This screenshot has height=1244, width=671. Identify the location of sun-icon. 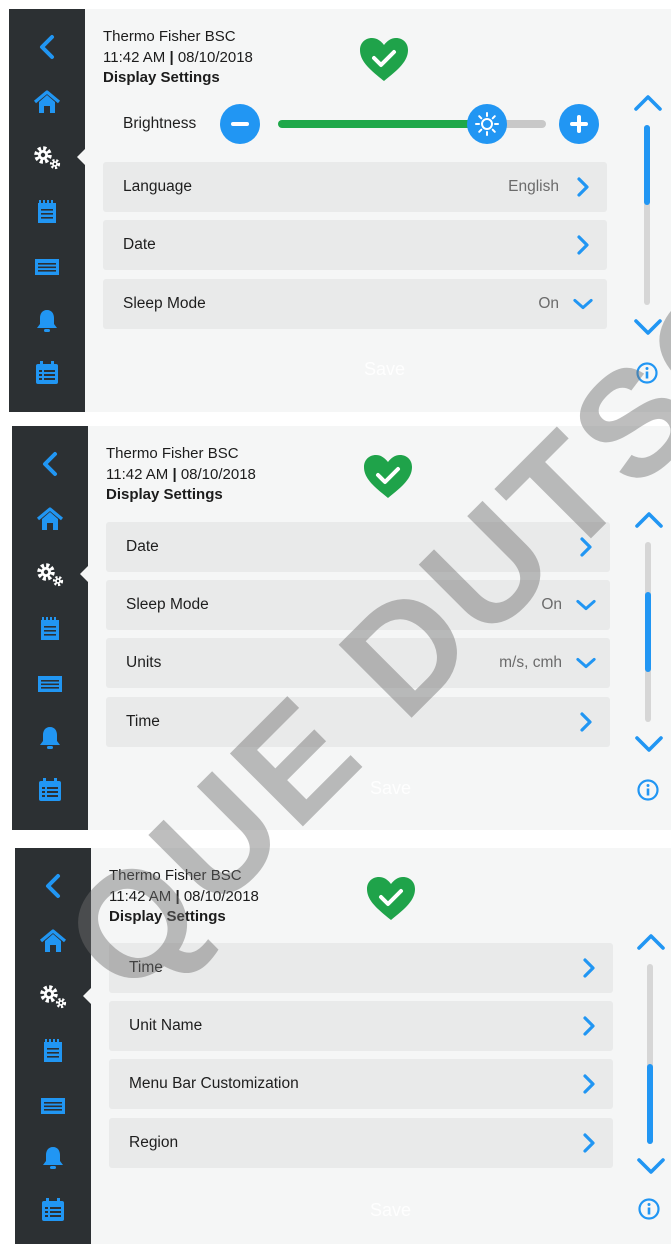
(487, 124).